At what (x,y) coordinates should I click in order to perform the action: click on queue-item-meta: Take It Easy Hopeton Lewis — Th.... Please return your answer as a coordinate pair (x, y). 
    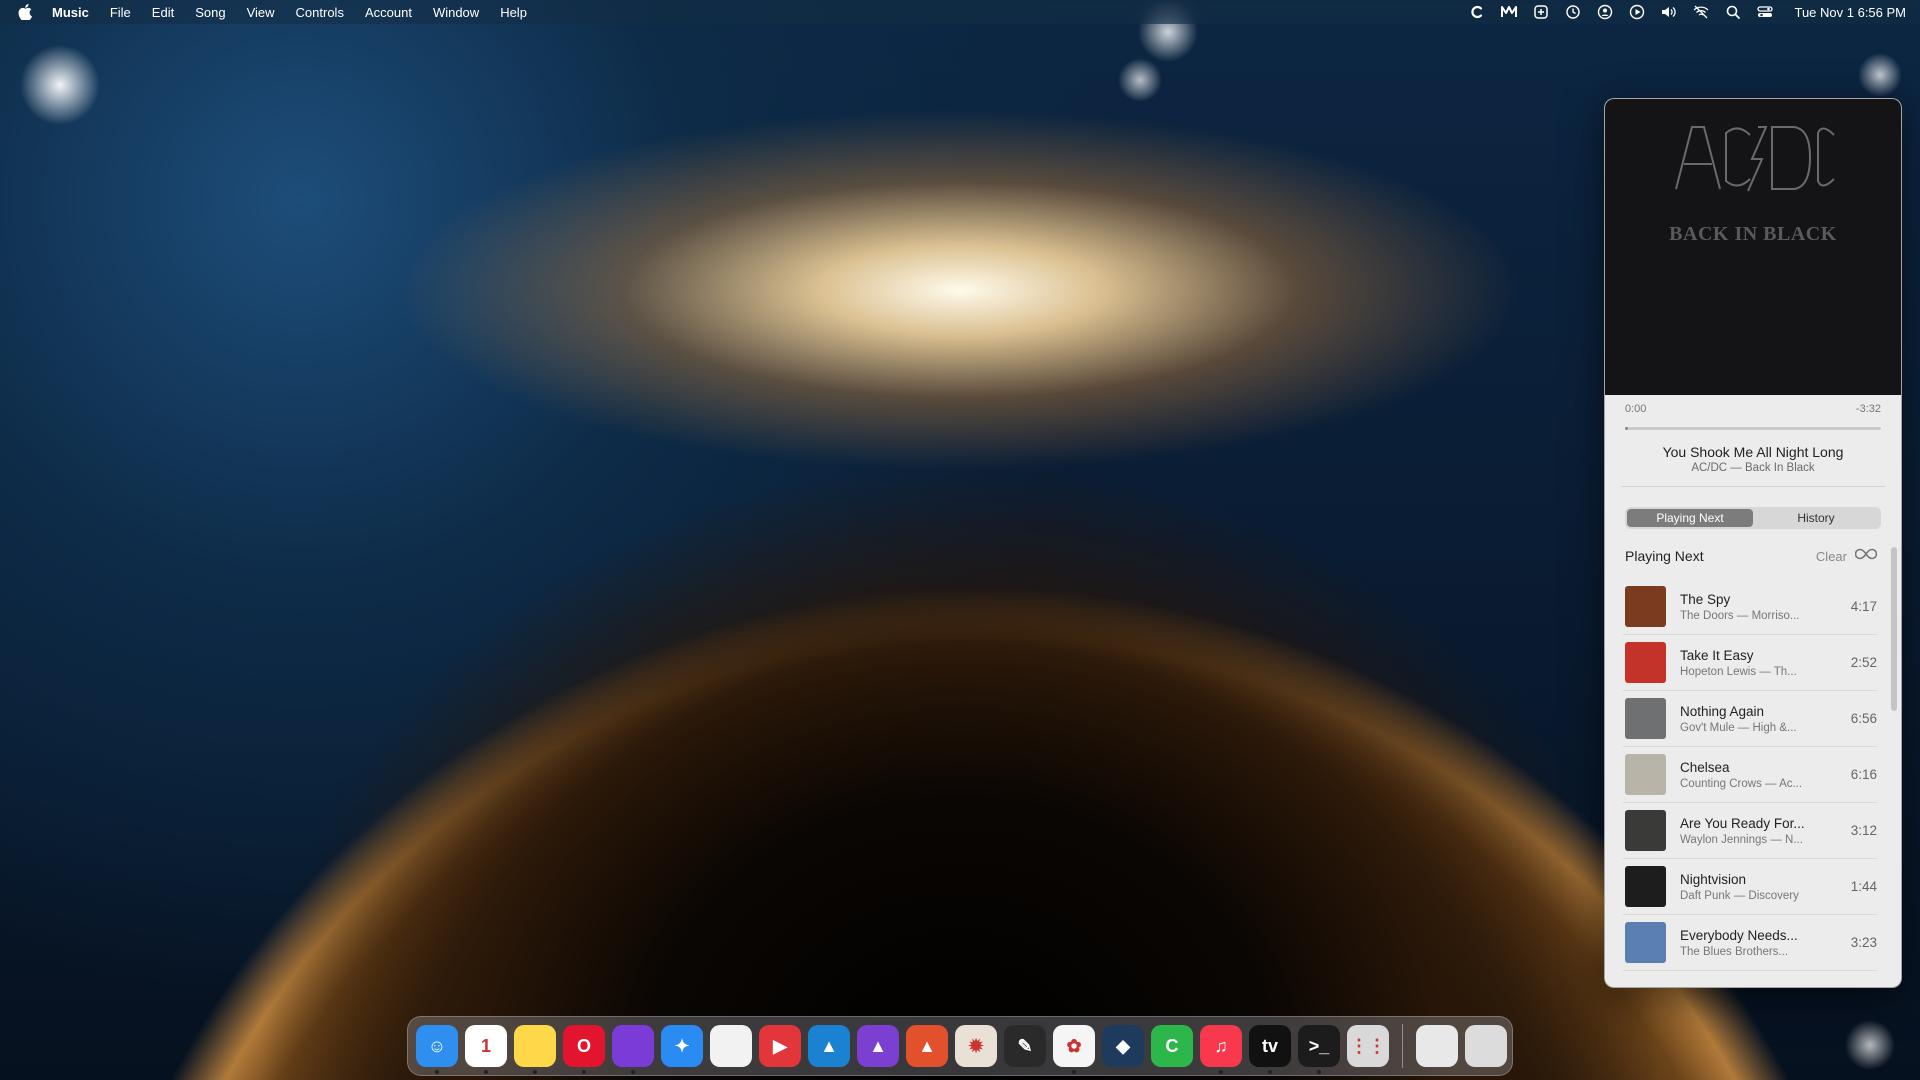
    Looking at the image, I should click on (1758, 663).